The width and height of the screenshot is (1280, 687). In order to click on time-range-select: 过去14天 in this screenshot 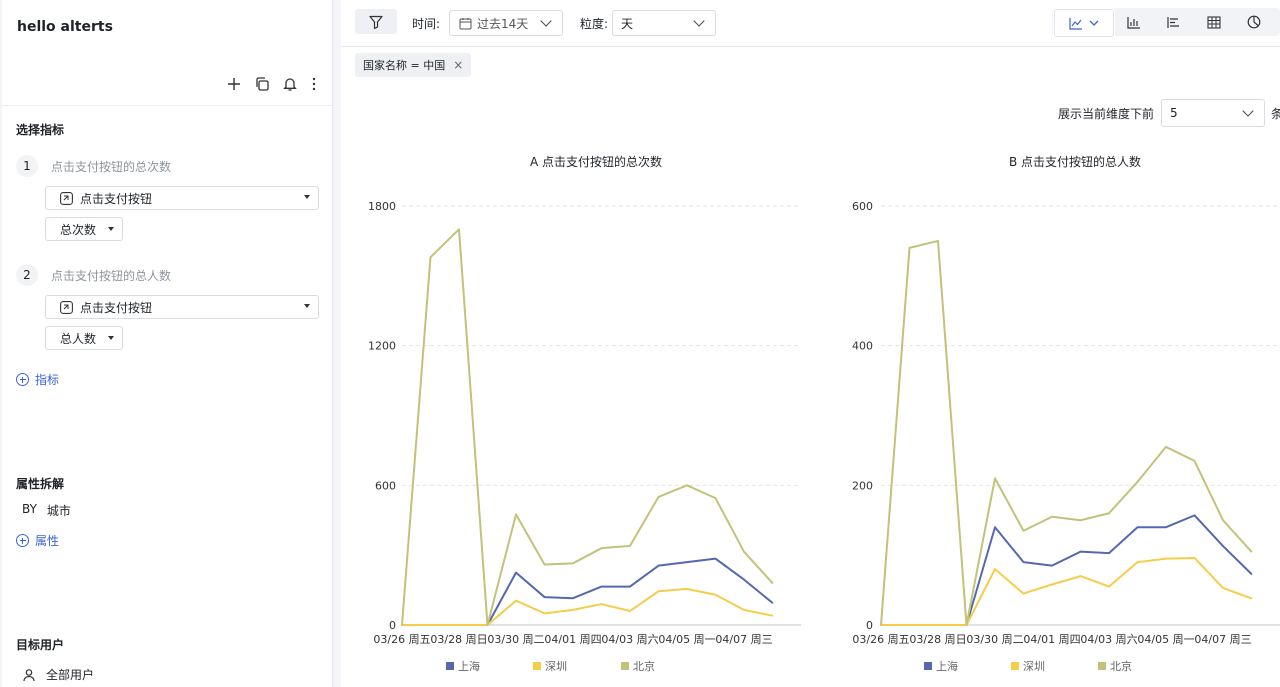, I will do `click(506, 23)`.